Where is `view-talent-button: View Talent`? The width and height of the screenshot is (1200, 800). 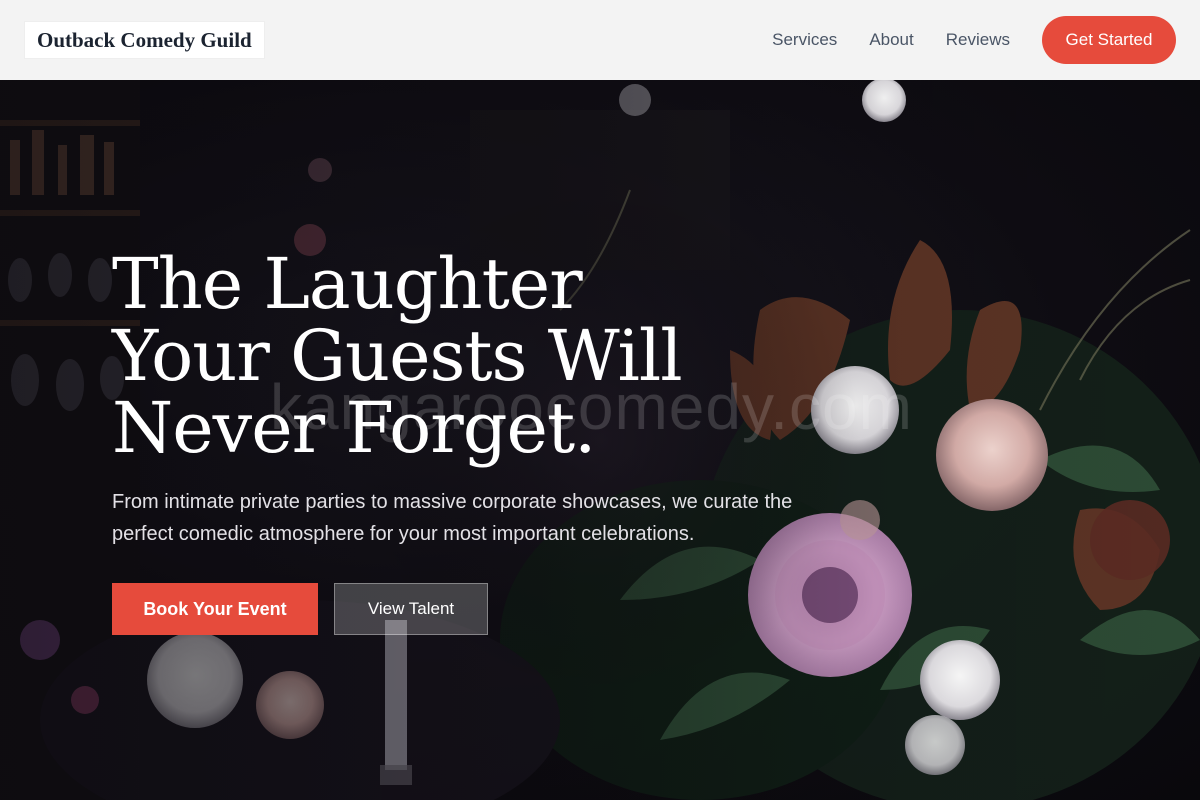
view-talent-button: View Talent is located at coordinates (411, 609).